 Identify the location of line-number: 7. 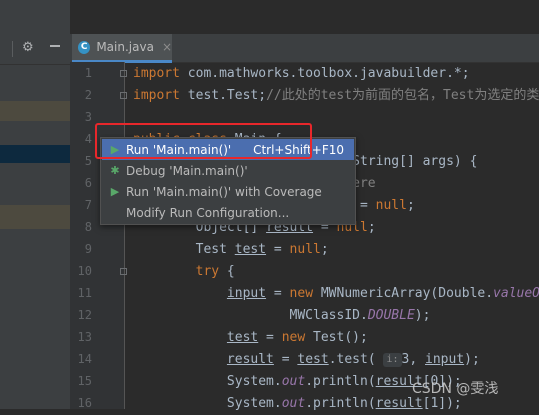
(88, 205).